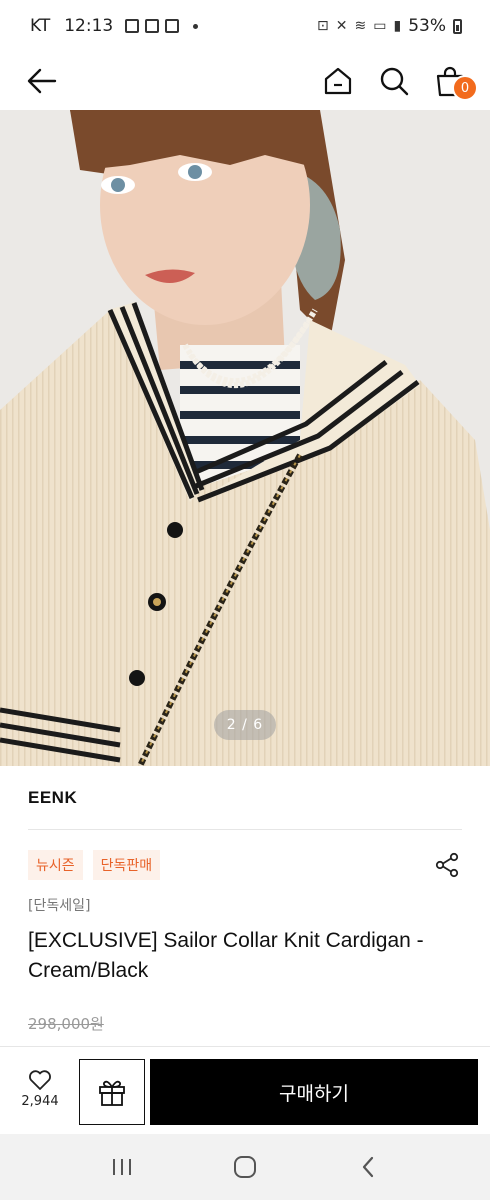 This screenshot has height=1200, width=490. Describe the element at coordinates (245, 725) in the screenshot. I see `image-counter: 2 / 6` at that location.